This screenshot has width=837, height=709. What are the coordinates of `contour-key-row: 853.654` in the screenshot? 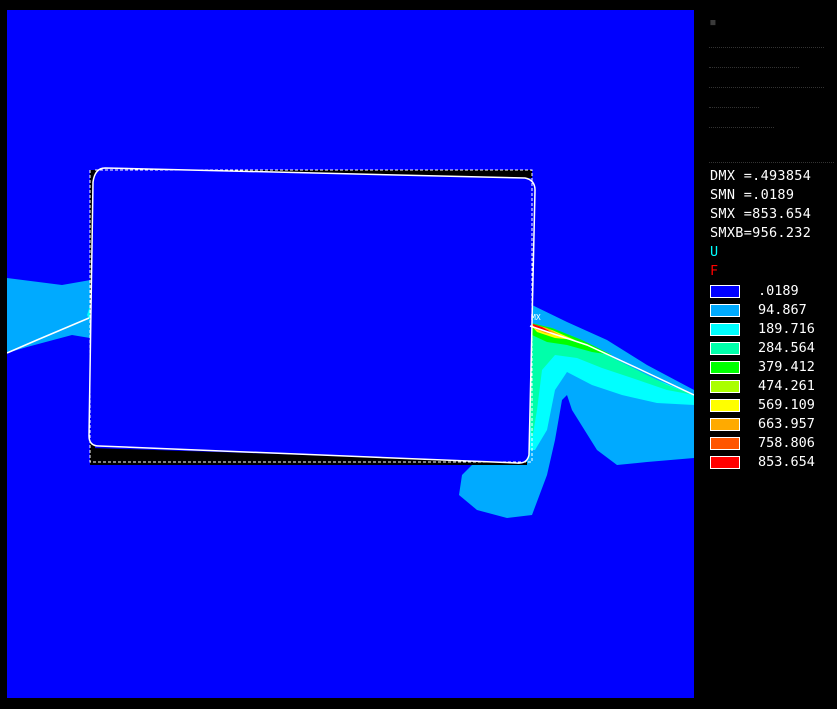 It's located at (762, 462).